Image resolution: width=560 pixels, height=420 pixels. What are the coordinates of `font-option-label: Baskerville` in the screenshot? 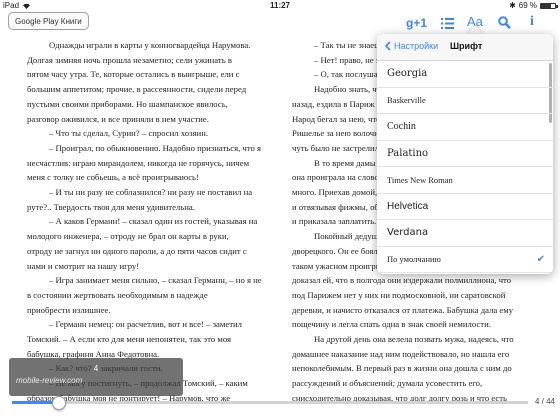 It's located at (406, 100).